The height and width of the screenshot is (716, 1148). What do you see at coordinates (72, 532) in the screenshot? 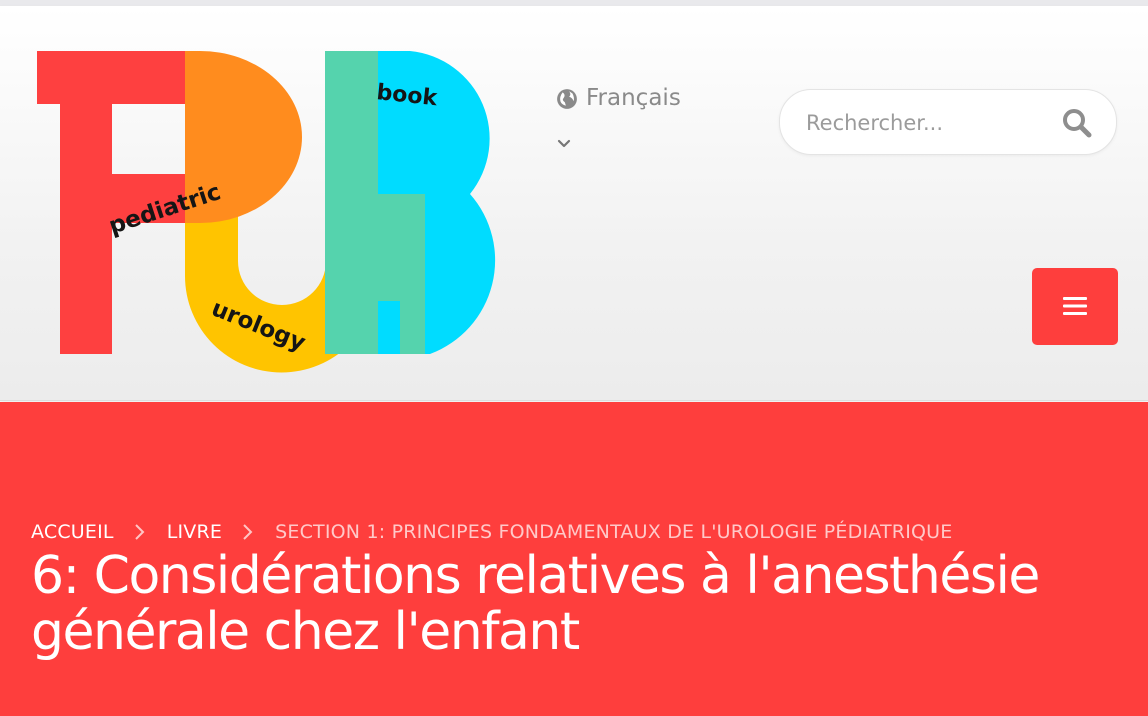
I see `breadcrumb-home-link: ACCUEIL` at bounding box center [72, 532].